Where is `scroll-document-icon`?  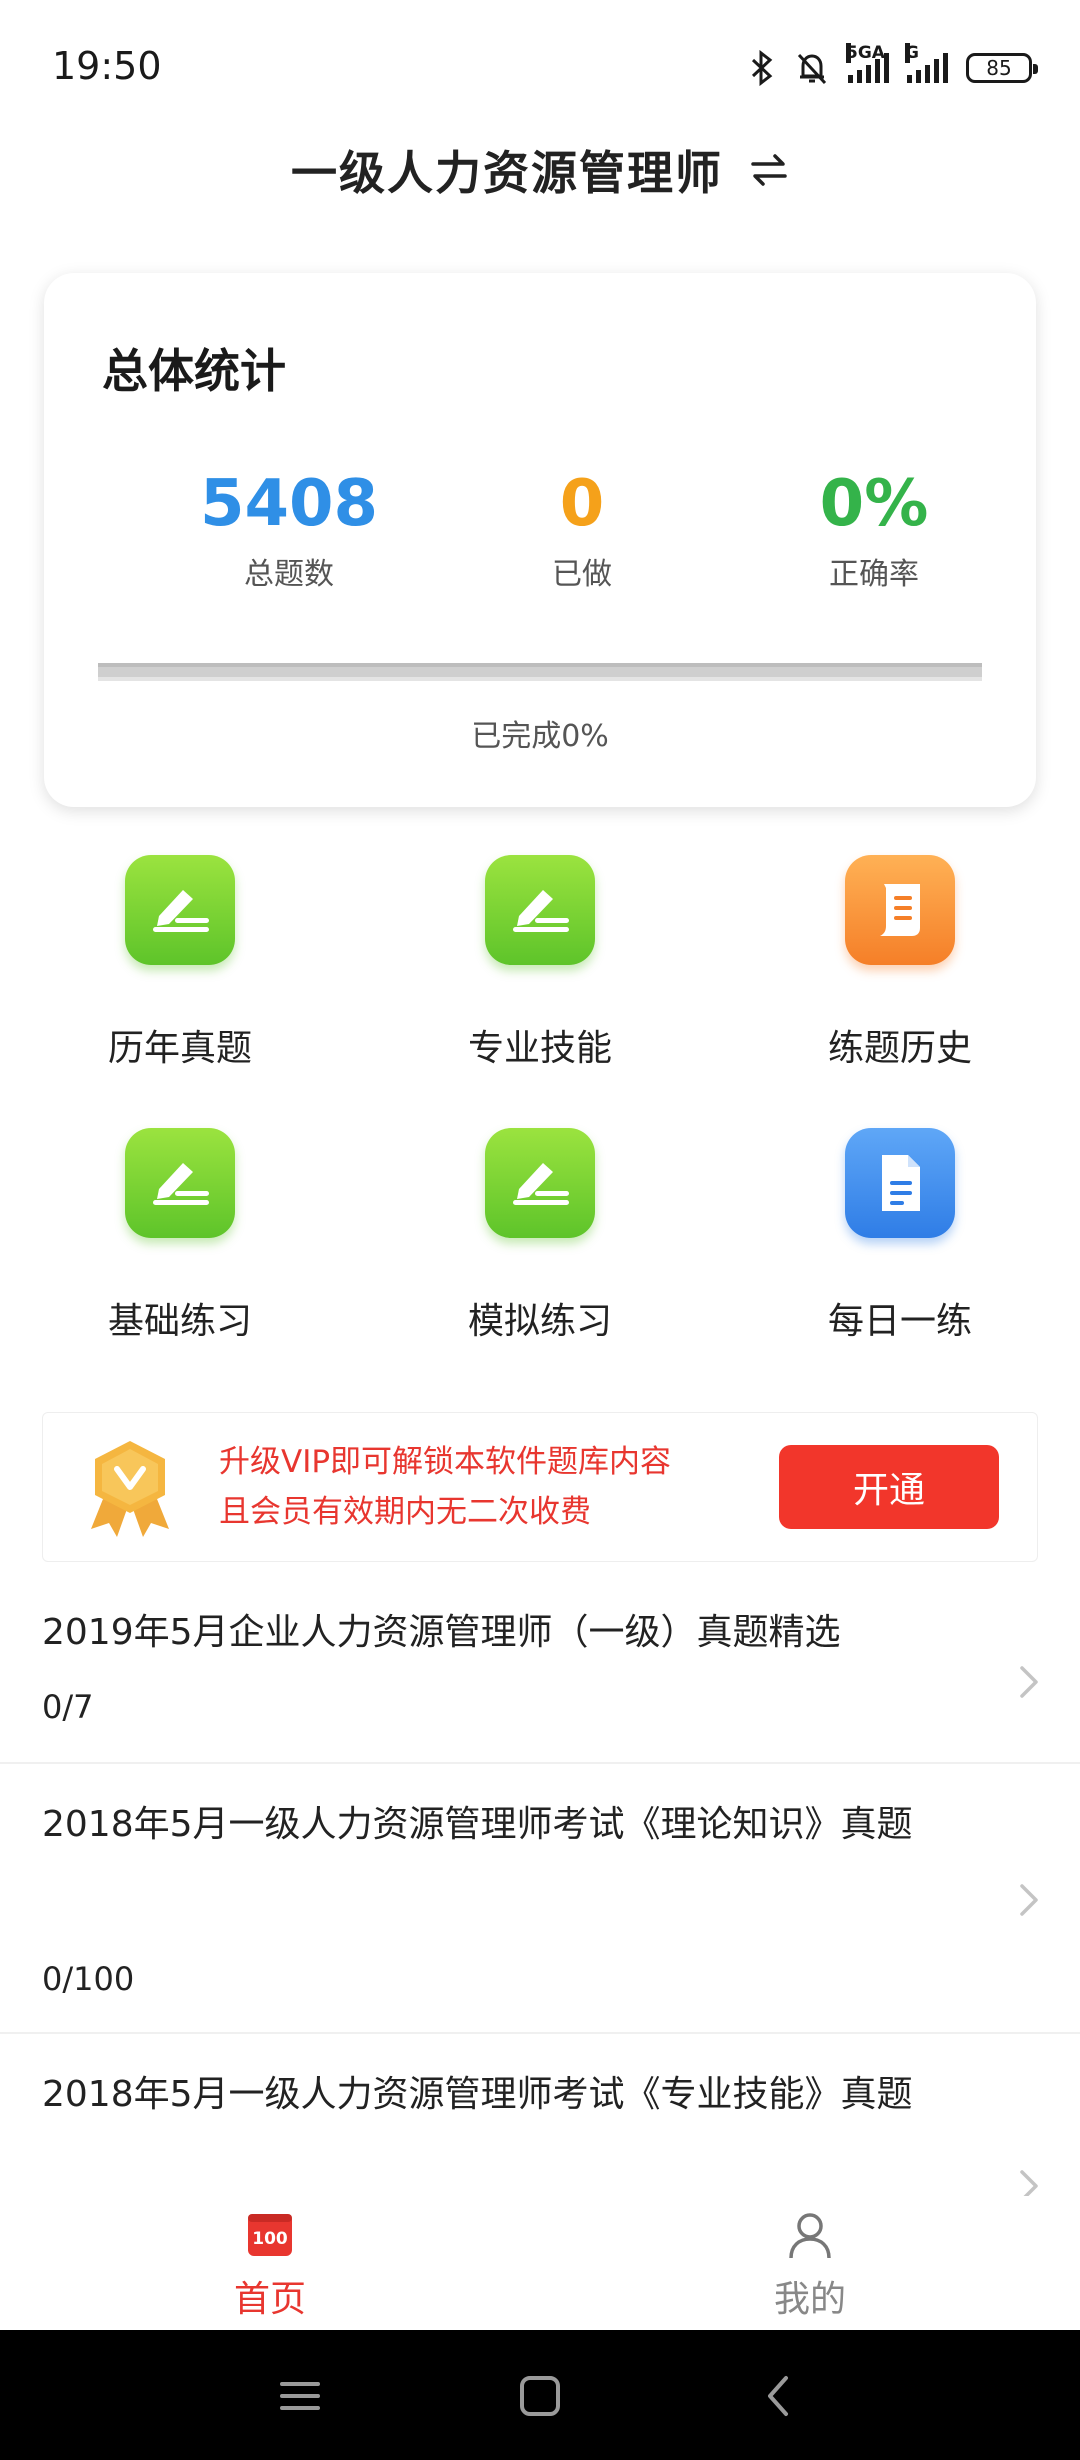
scroll-document-icon is located at coordinates (900, 910).